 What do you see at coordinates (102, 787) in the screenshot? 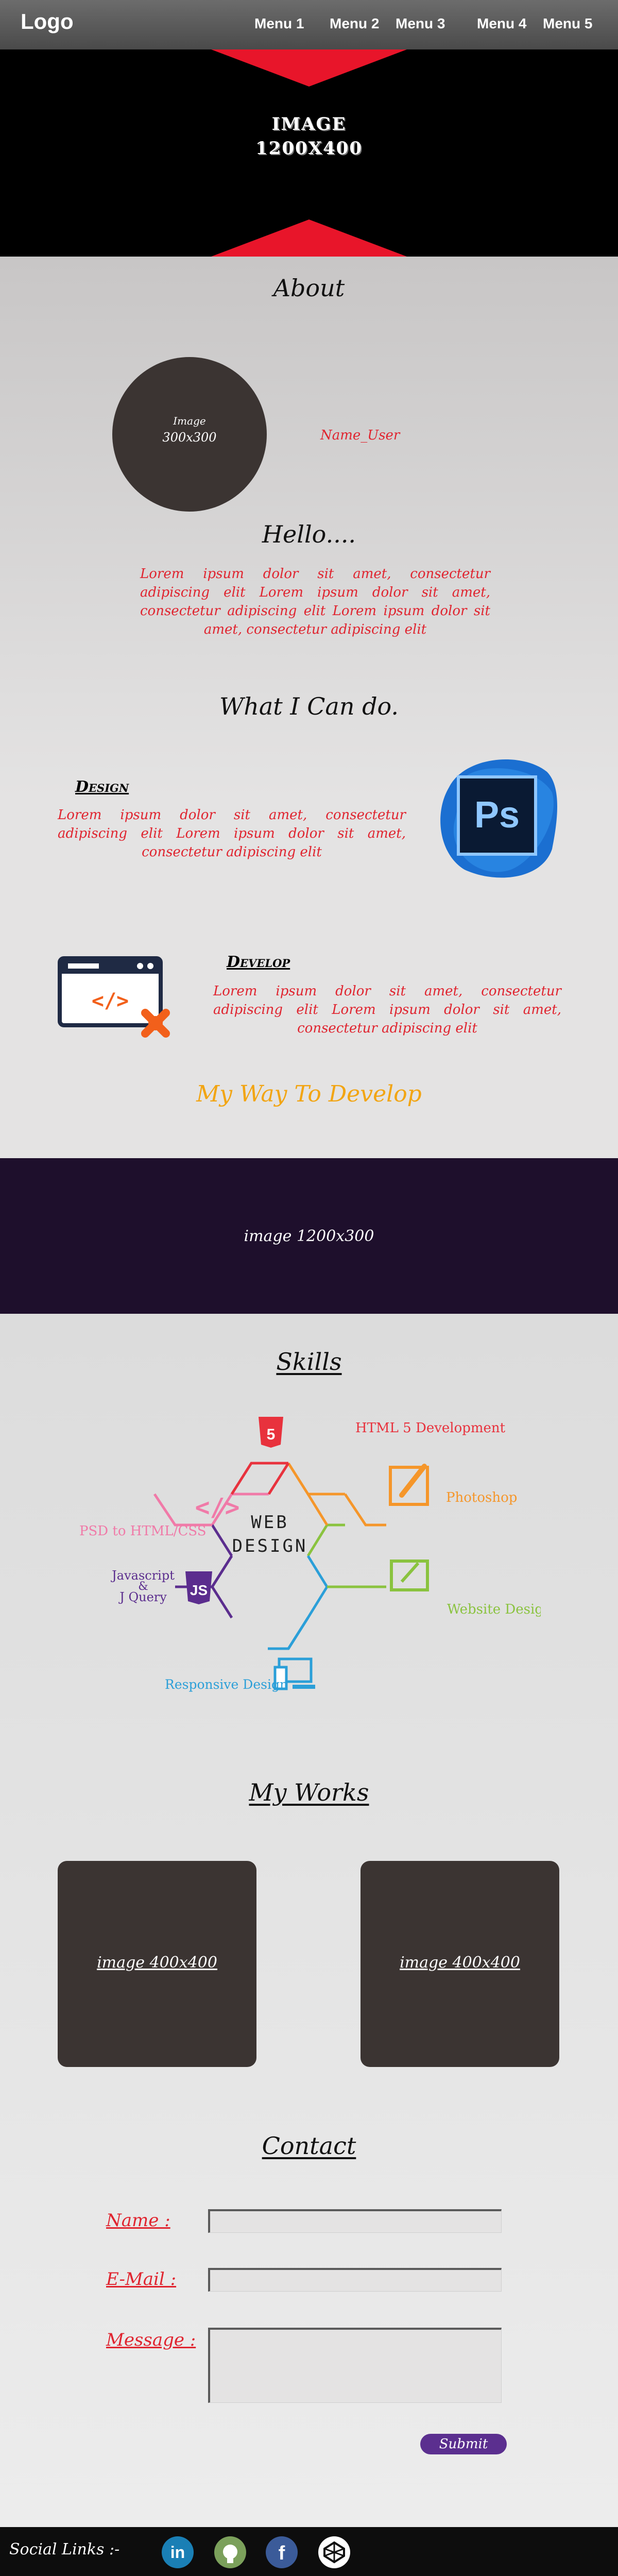
I see `design-heading: Design` at bounding box center [102, 787].